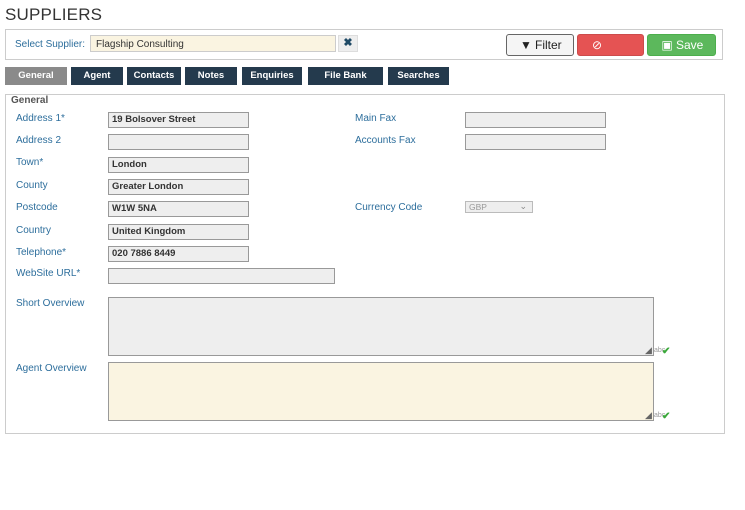 The height and width of the screenshot is (510, 745). I want to click on close-icon: ✖, so click(348, 43).